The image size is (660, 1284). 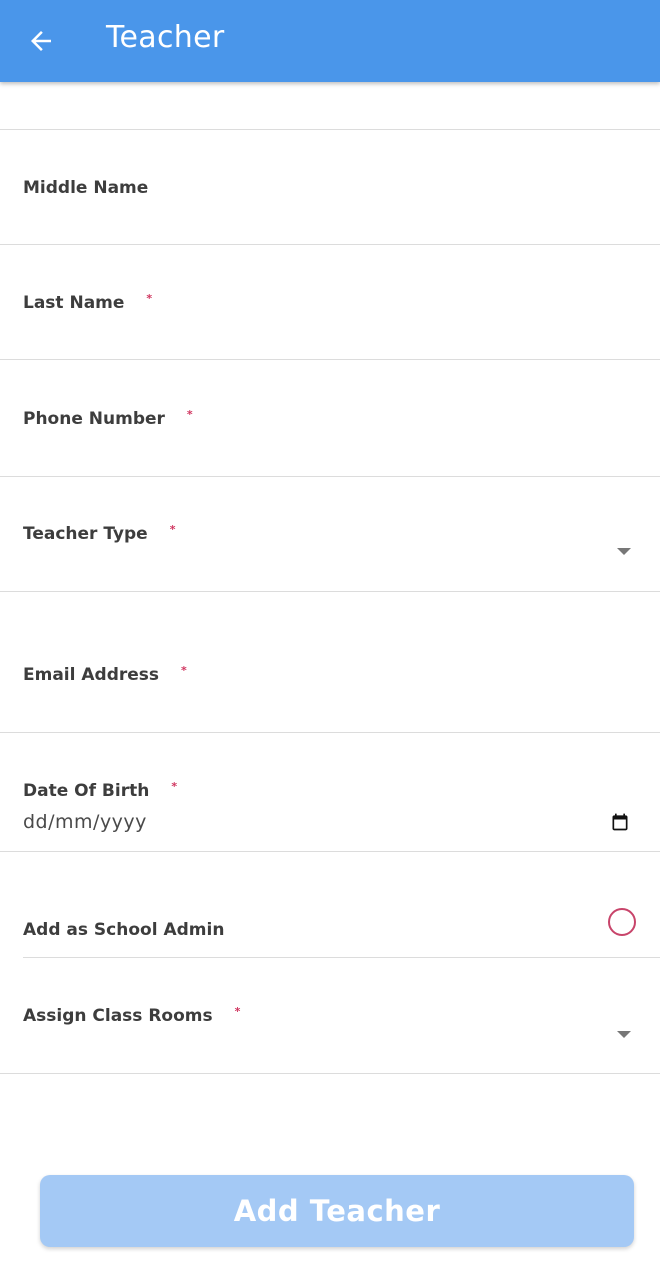 What do you see at coordinates (330, 905) in the screenshot?
I see `school-admin-row: Add as School Admin` at bounding box center [330, 905].